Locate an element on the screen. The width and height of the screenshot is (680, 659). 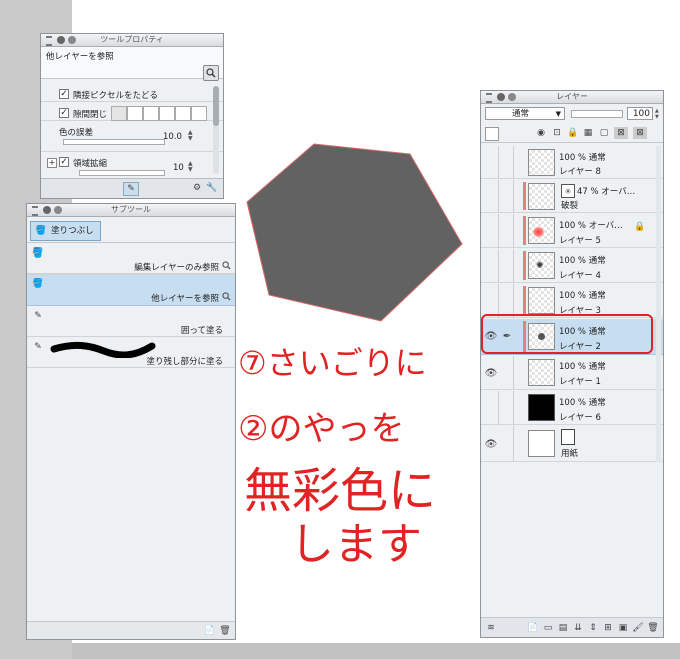
sub-tool-label: 囲って塗る is located at coordinates (201, 331).